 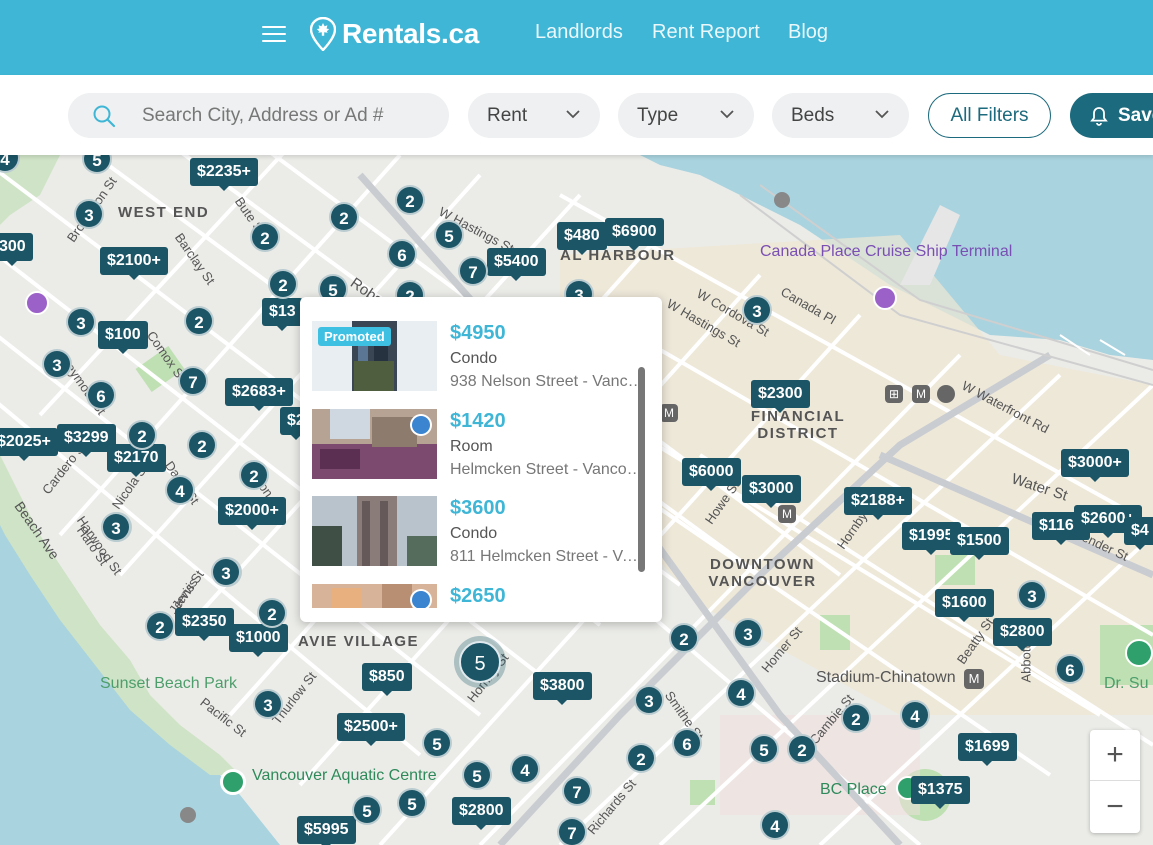 I want to click on price-marker: $2350, so click(x=204, y=624).